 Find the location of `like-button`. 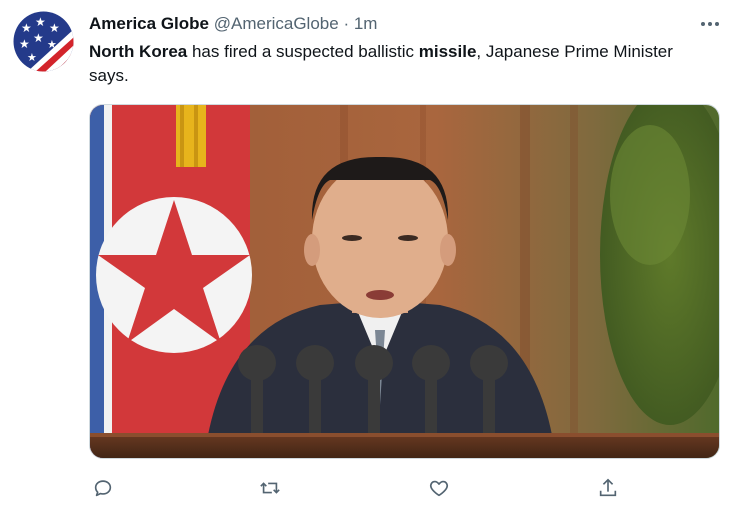

like-button is located at coordinates (439, 488).